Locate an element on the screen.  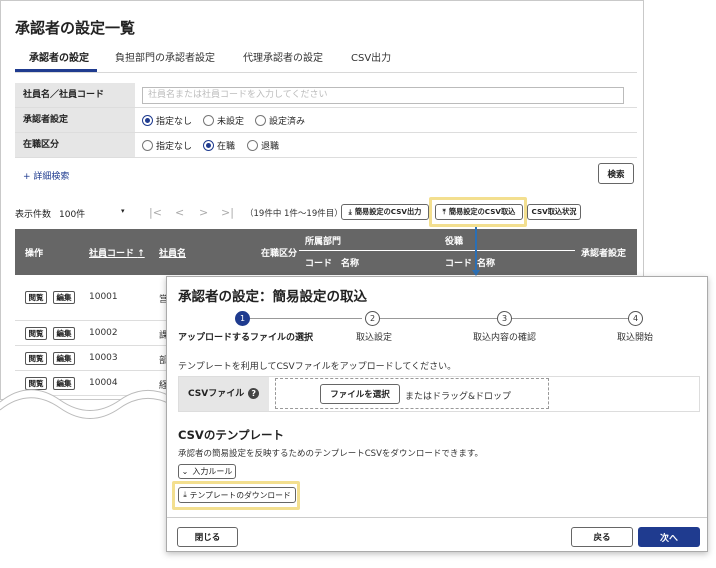
input-rules-button: ⌄ 入力ルール is located at coordinates (207, 471).